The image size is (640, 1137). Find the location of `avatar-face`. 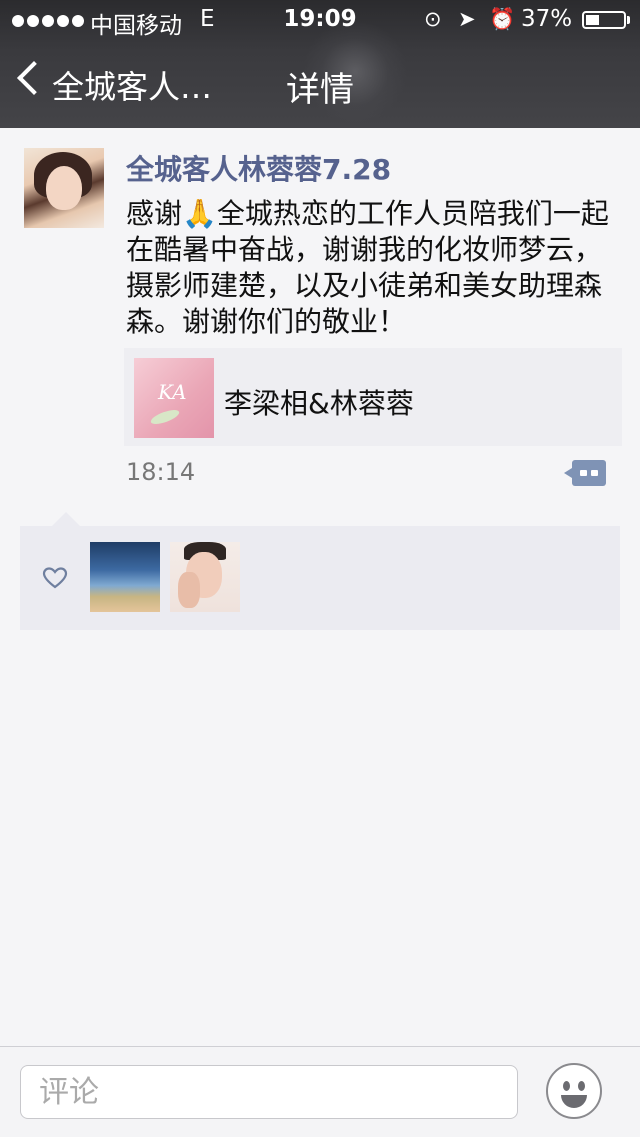

avatar-face is located at coordinates (64, 188).